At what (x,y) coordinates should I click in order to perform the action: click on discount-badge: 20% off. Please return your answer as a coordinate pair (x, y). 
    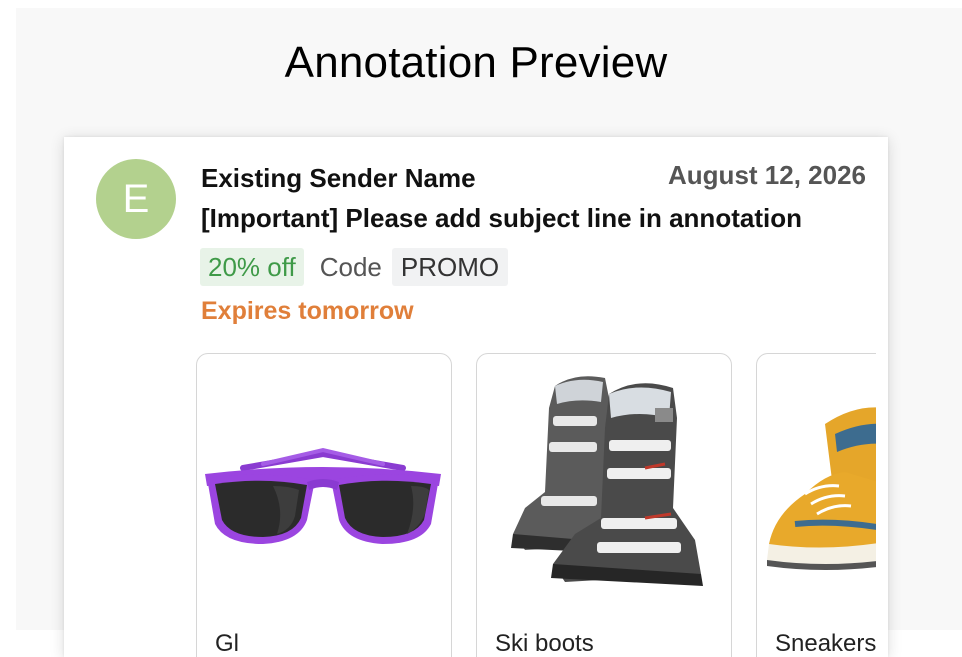
    Looking at the image, I should click on (252, 267).